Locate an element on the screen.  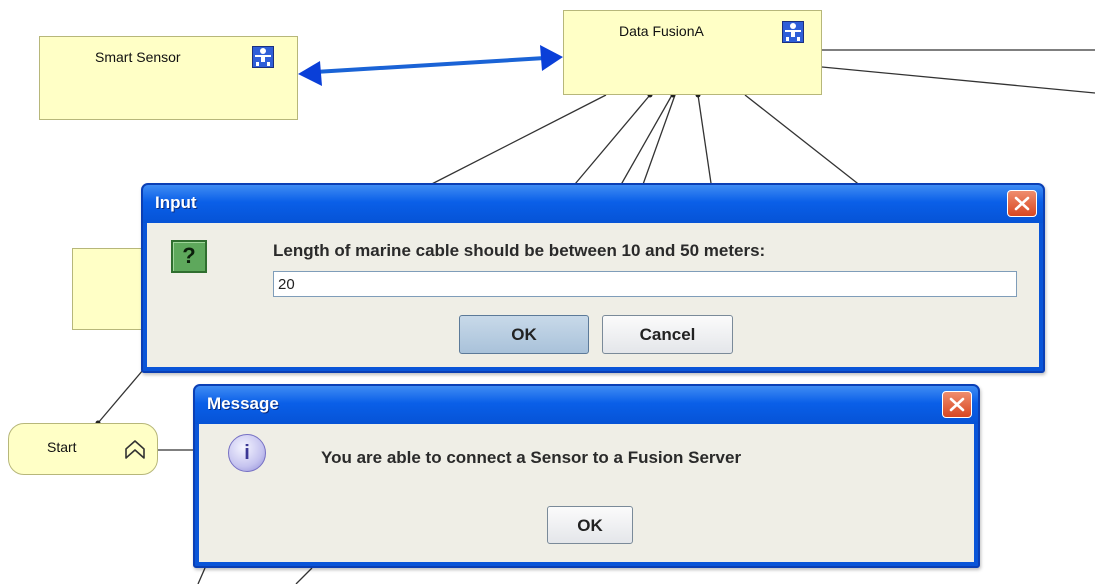
dialog-title: Message is located at coordinates (243, 403).